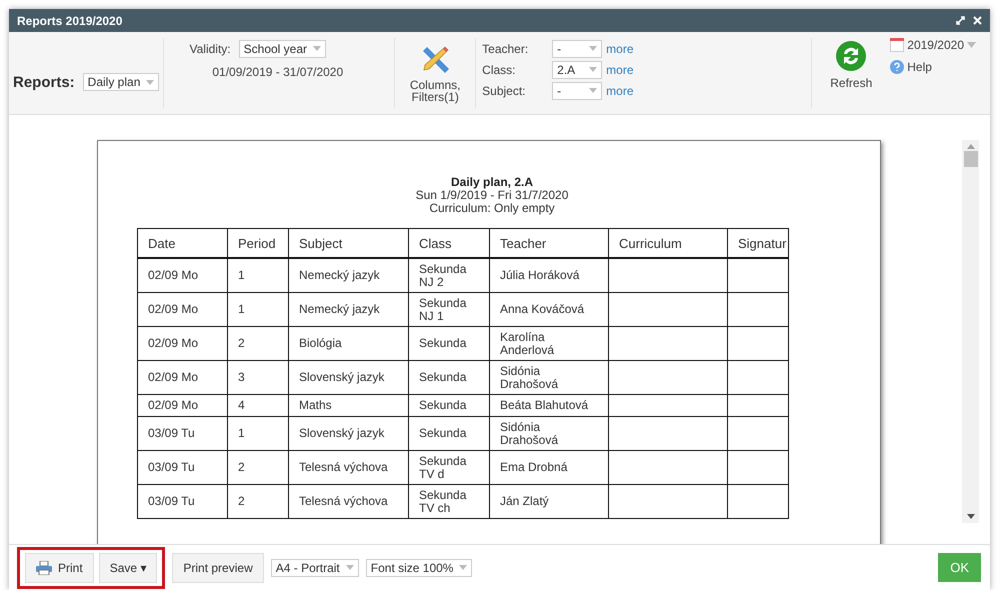 This screenshot has width=1000, height=595. I want to click on table-cell: Júlia Horáková, so click(549, 275).